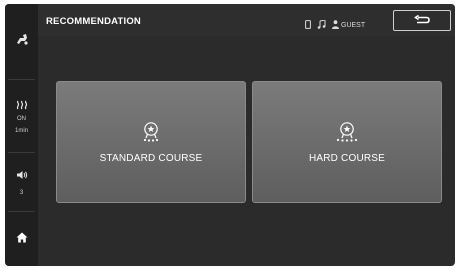 The height and width of the screenshot is (270, 459). I want to click on status-icons: GUEST, so click(335, 25).